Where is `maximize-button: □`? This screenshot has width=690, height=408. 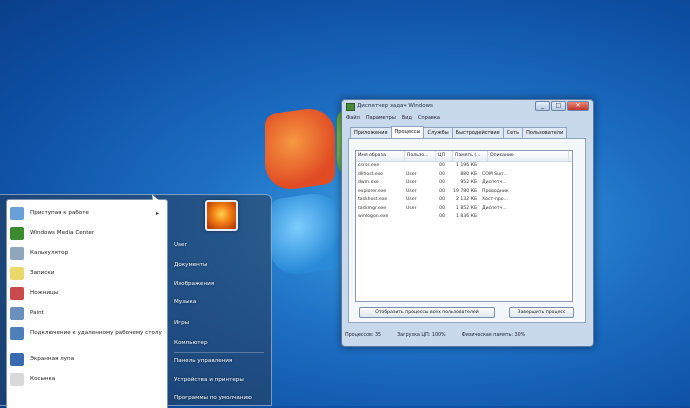
maximize-button: □ is located at coordinates (558, 106).